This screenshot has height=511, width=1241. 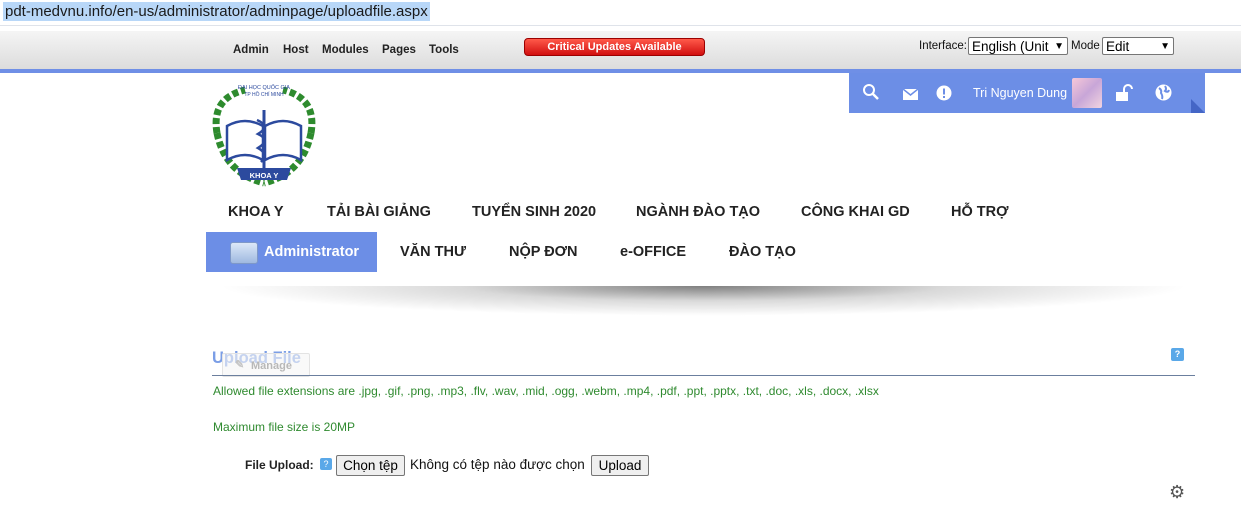 I want to click on nav-administrator-label: Administrator, so click(x=312, y=252).